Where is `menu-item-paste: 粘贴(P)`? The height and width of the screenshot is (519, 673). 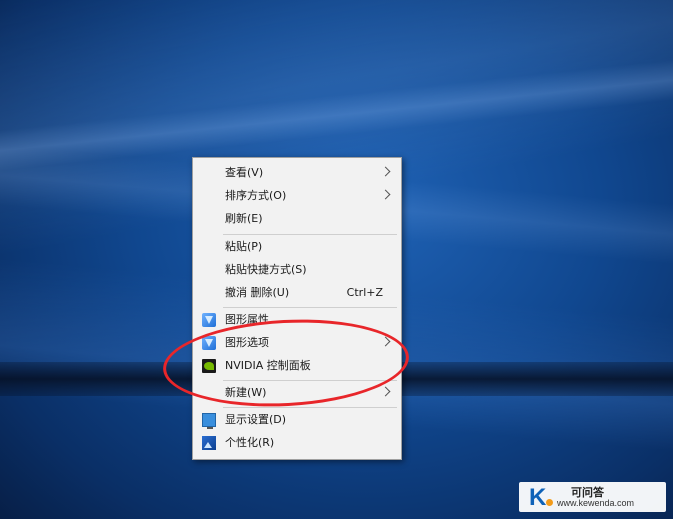
menu-item-paste: 粘贴(P) is located at coordinates (297, 247).